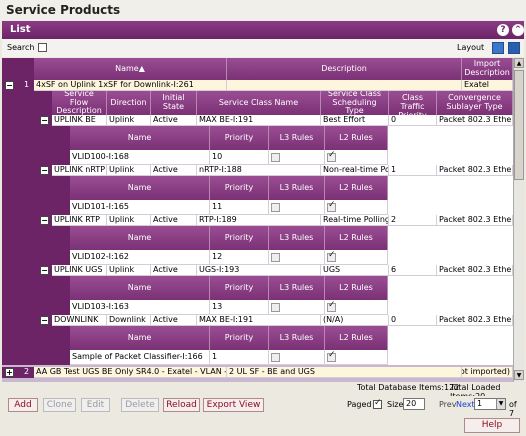 This screenshot has height=436, width=526. Describe the element at coordinates (498, 48) in the screenshot. I see `layout-options-icon` at that location.